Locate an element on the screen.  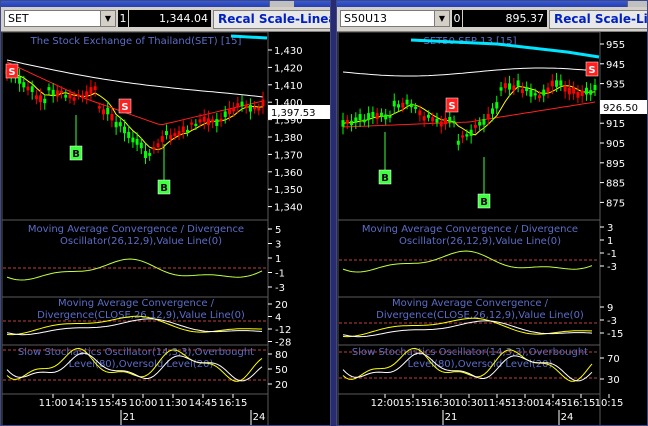
macd-oscillator-tick-label: 5 is located at coordinates (278, 230).